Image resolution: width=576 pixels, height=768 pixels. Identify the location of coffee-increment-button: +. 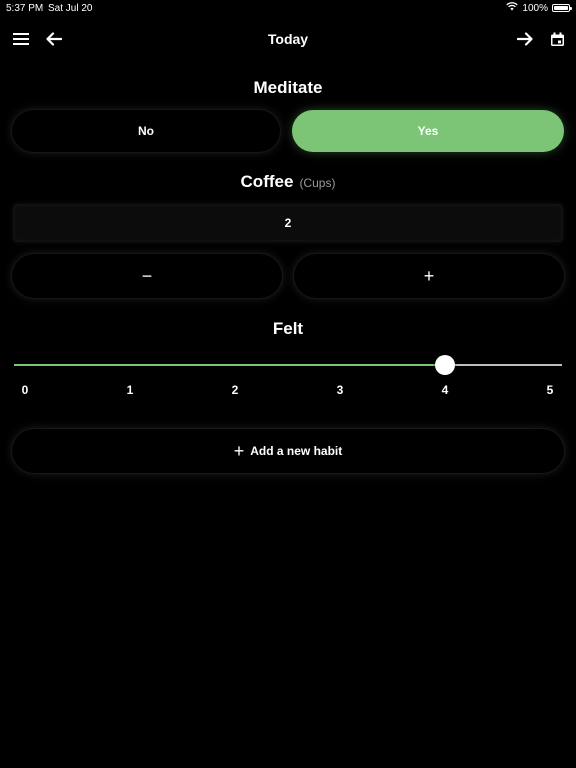
(429, 276).